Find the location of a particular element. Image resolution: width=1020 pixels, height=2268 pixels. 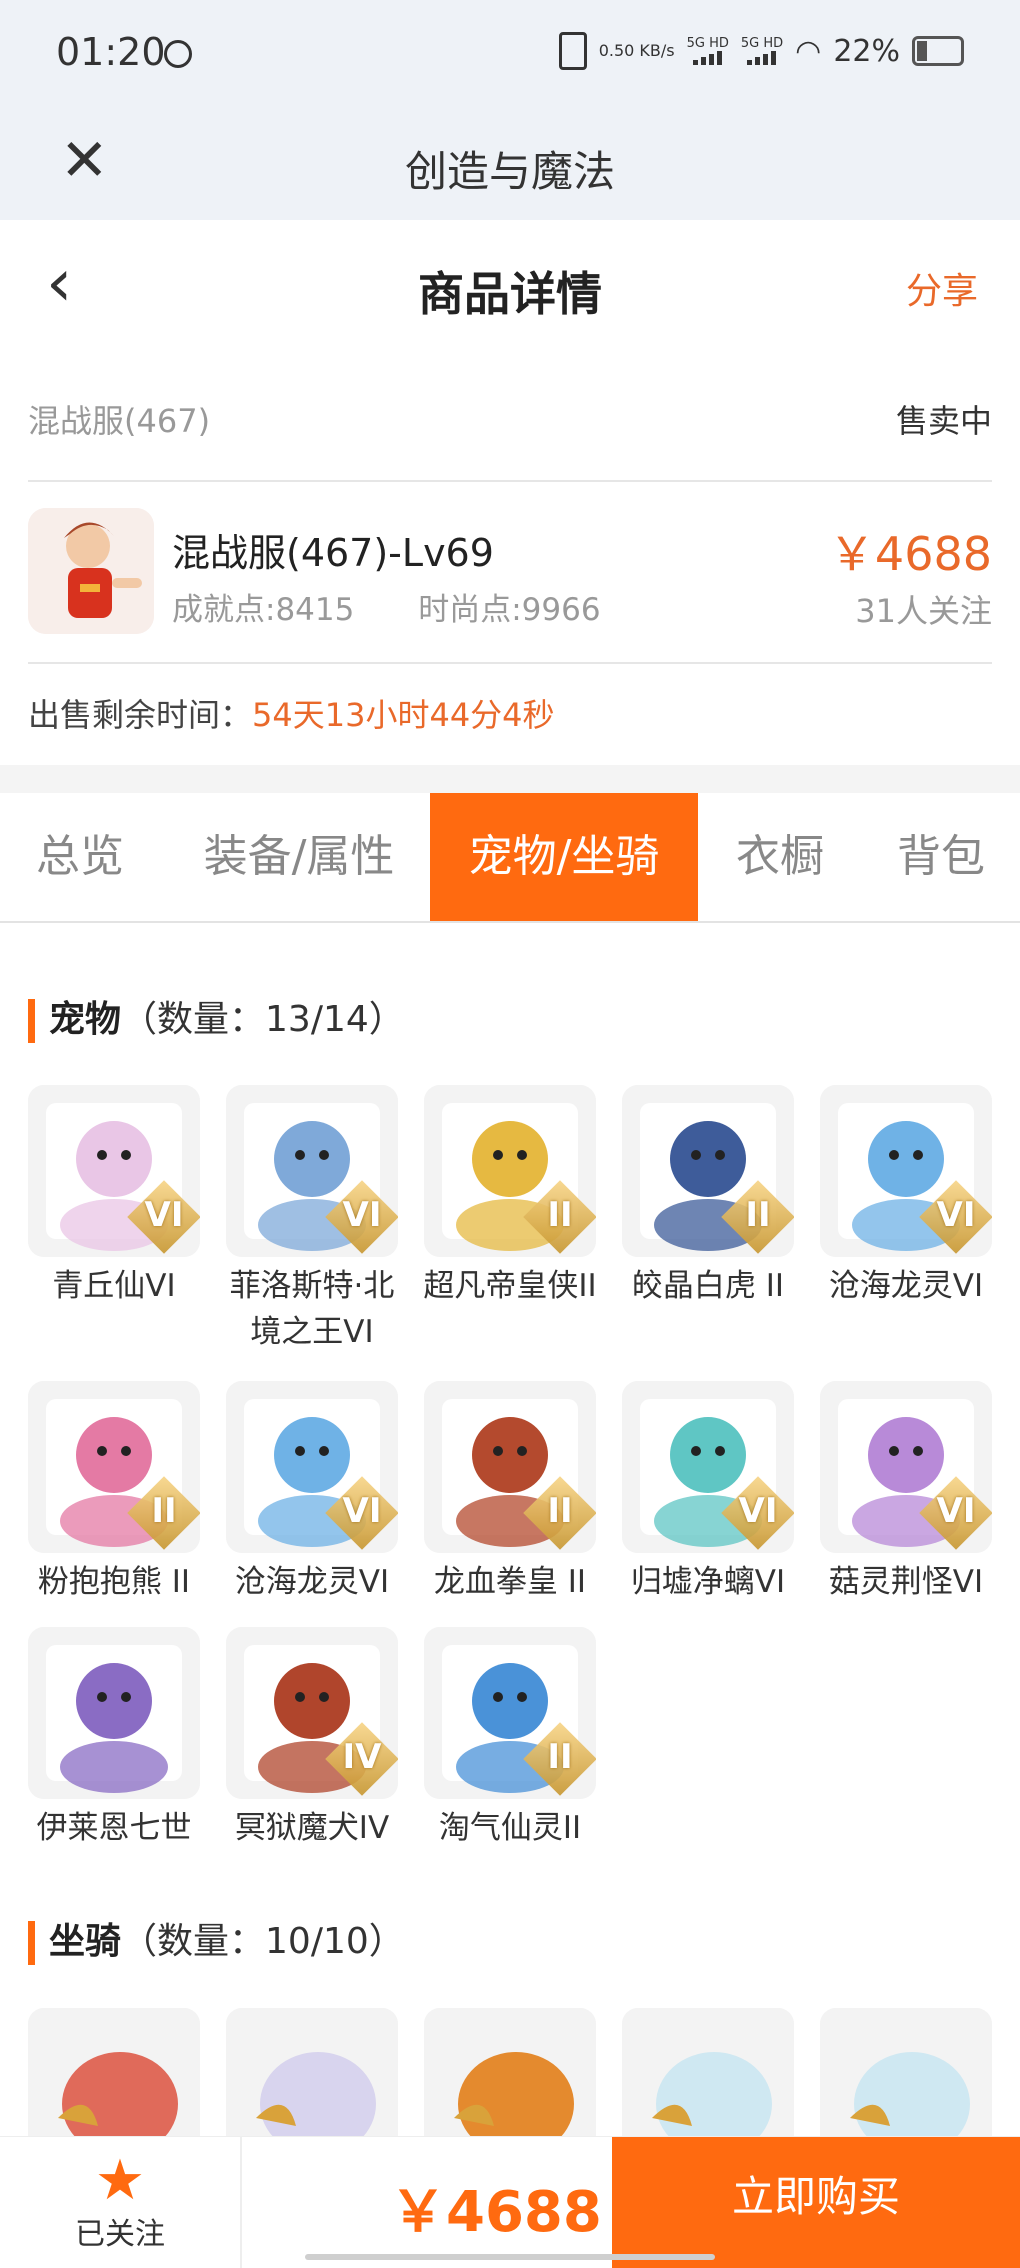

pet-name: 归墟净螭VI is located at coordinates (708, 1582).